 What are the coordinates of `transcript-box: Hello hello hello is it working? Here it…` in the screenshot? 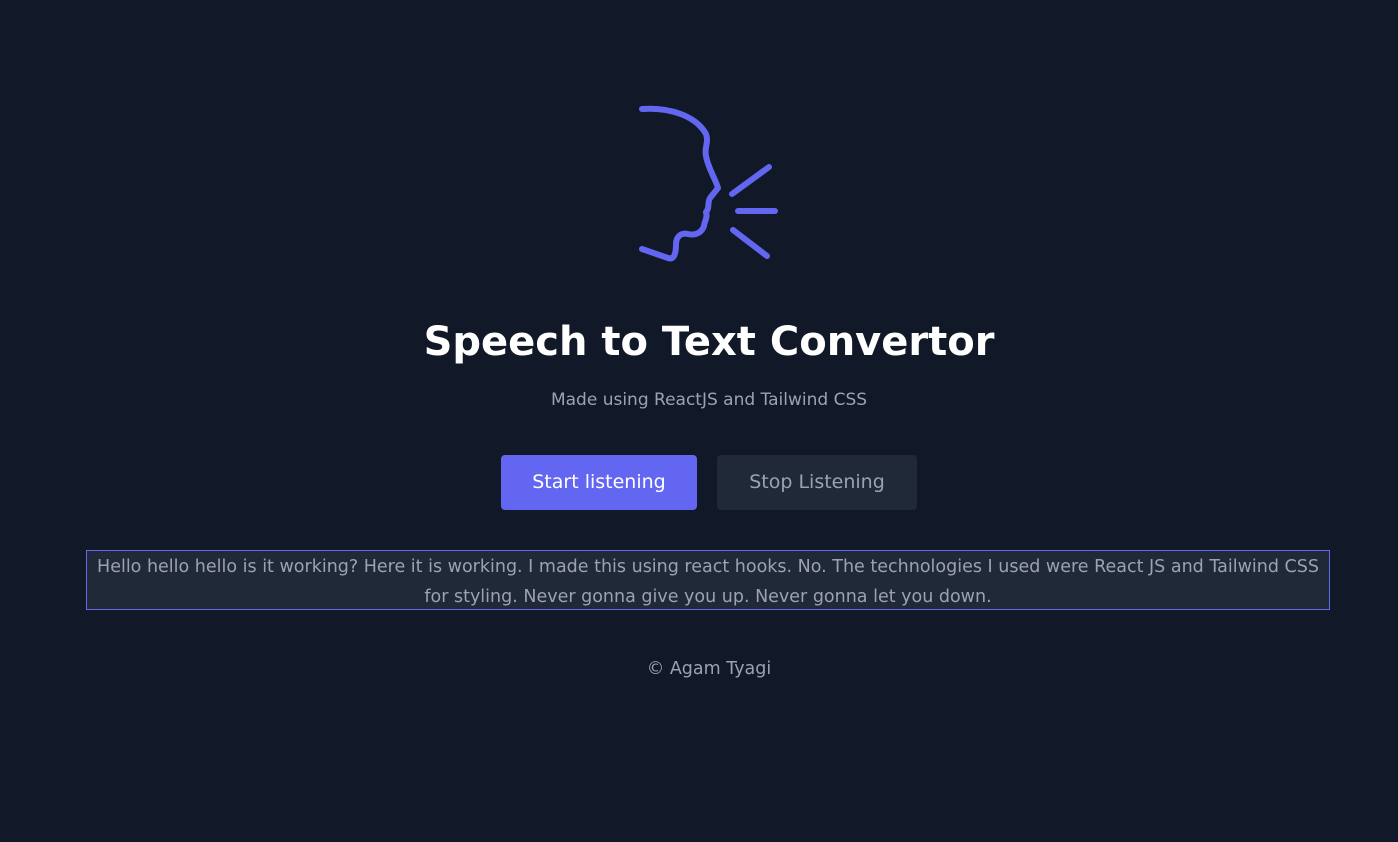 It's located at (708, 580).